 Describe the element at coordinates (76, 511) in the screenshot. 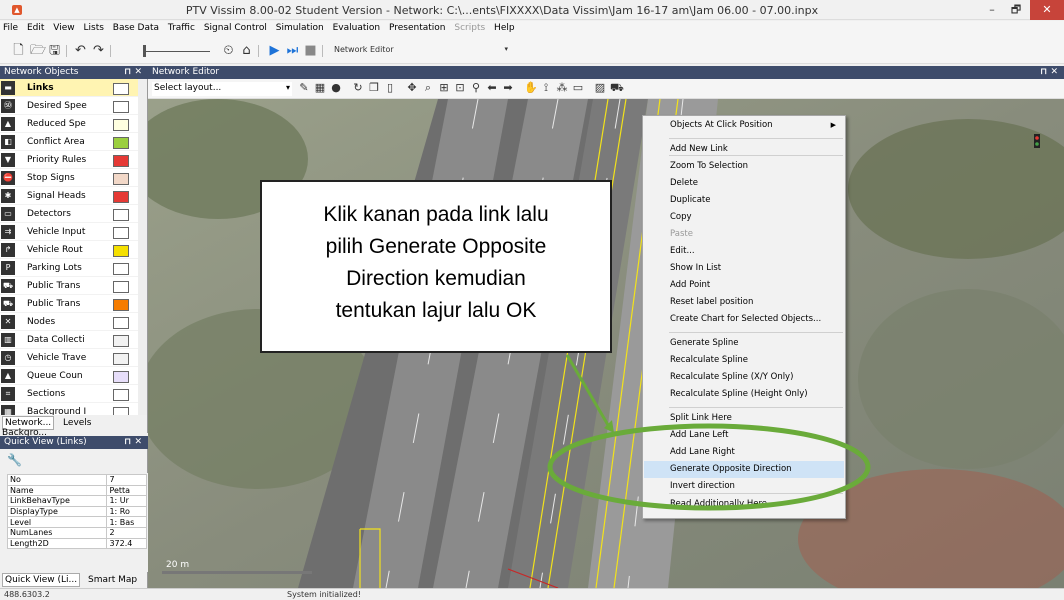

I see `table-row: DisplayType 1: Ro` at that location.